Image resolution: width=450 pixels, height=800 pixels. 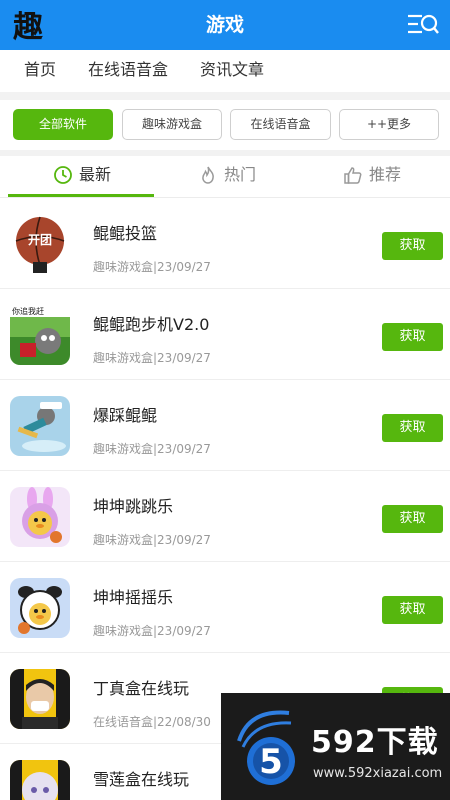 What do you see at coordinates (40, 335) in the screenshot?
I see `cartoon-runner-icon: 你追我赶` at bounding box center [40, 335].